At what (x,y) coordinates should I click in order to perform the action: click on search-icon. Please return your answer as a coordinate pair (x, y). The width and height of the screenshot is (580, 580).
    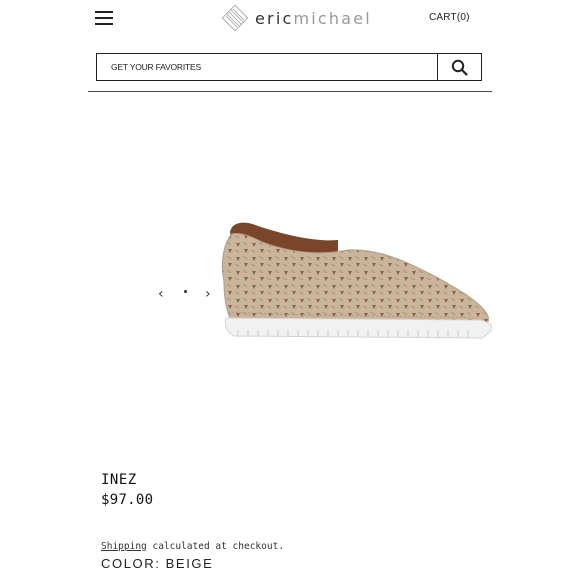
    Looking at the image, I should click on (459, 67).